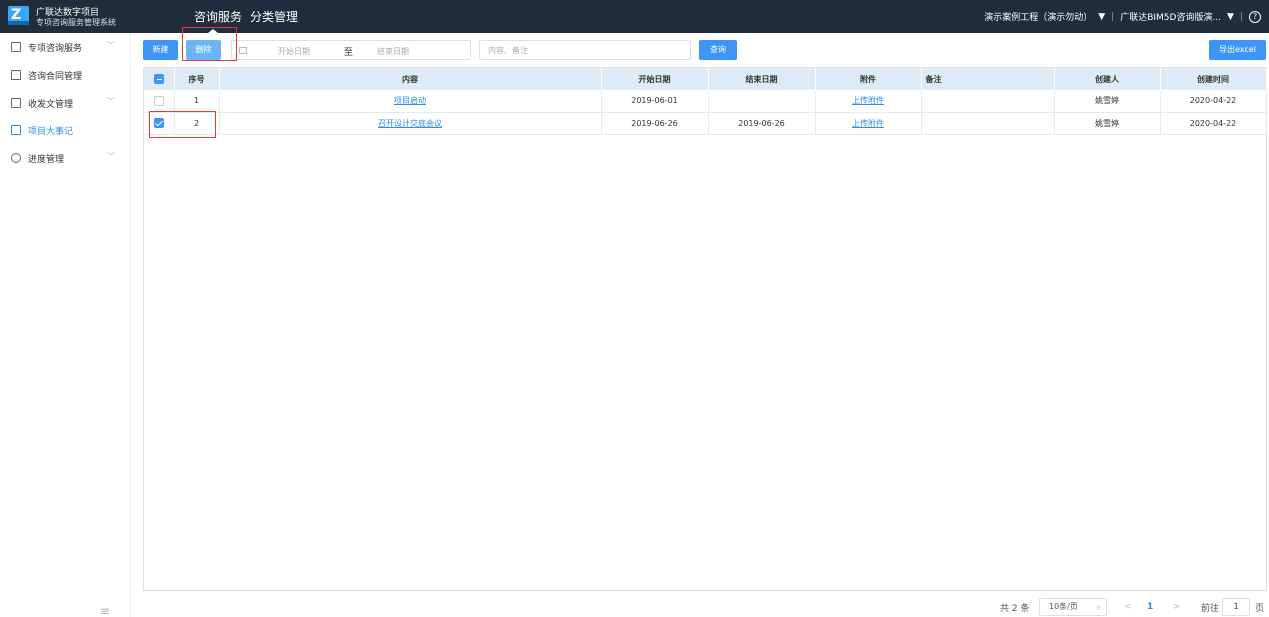 Image resolution: width=1269 pixels, height=617 pixels. I want to click on select-all-checkbox, so click(158, 79).